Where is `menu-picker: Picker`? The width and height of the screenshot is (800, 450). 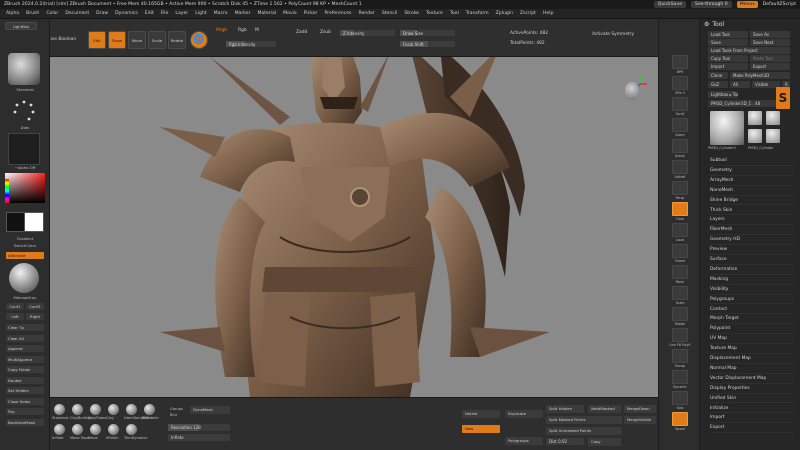 menu-picker: Picker is located at coordinates (311, 13).